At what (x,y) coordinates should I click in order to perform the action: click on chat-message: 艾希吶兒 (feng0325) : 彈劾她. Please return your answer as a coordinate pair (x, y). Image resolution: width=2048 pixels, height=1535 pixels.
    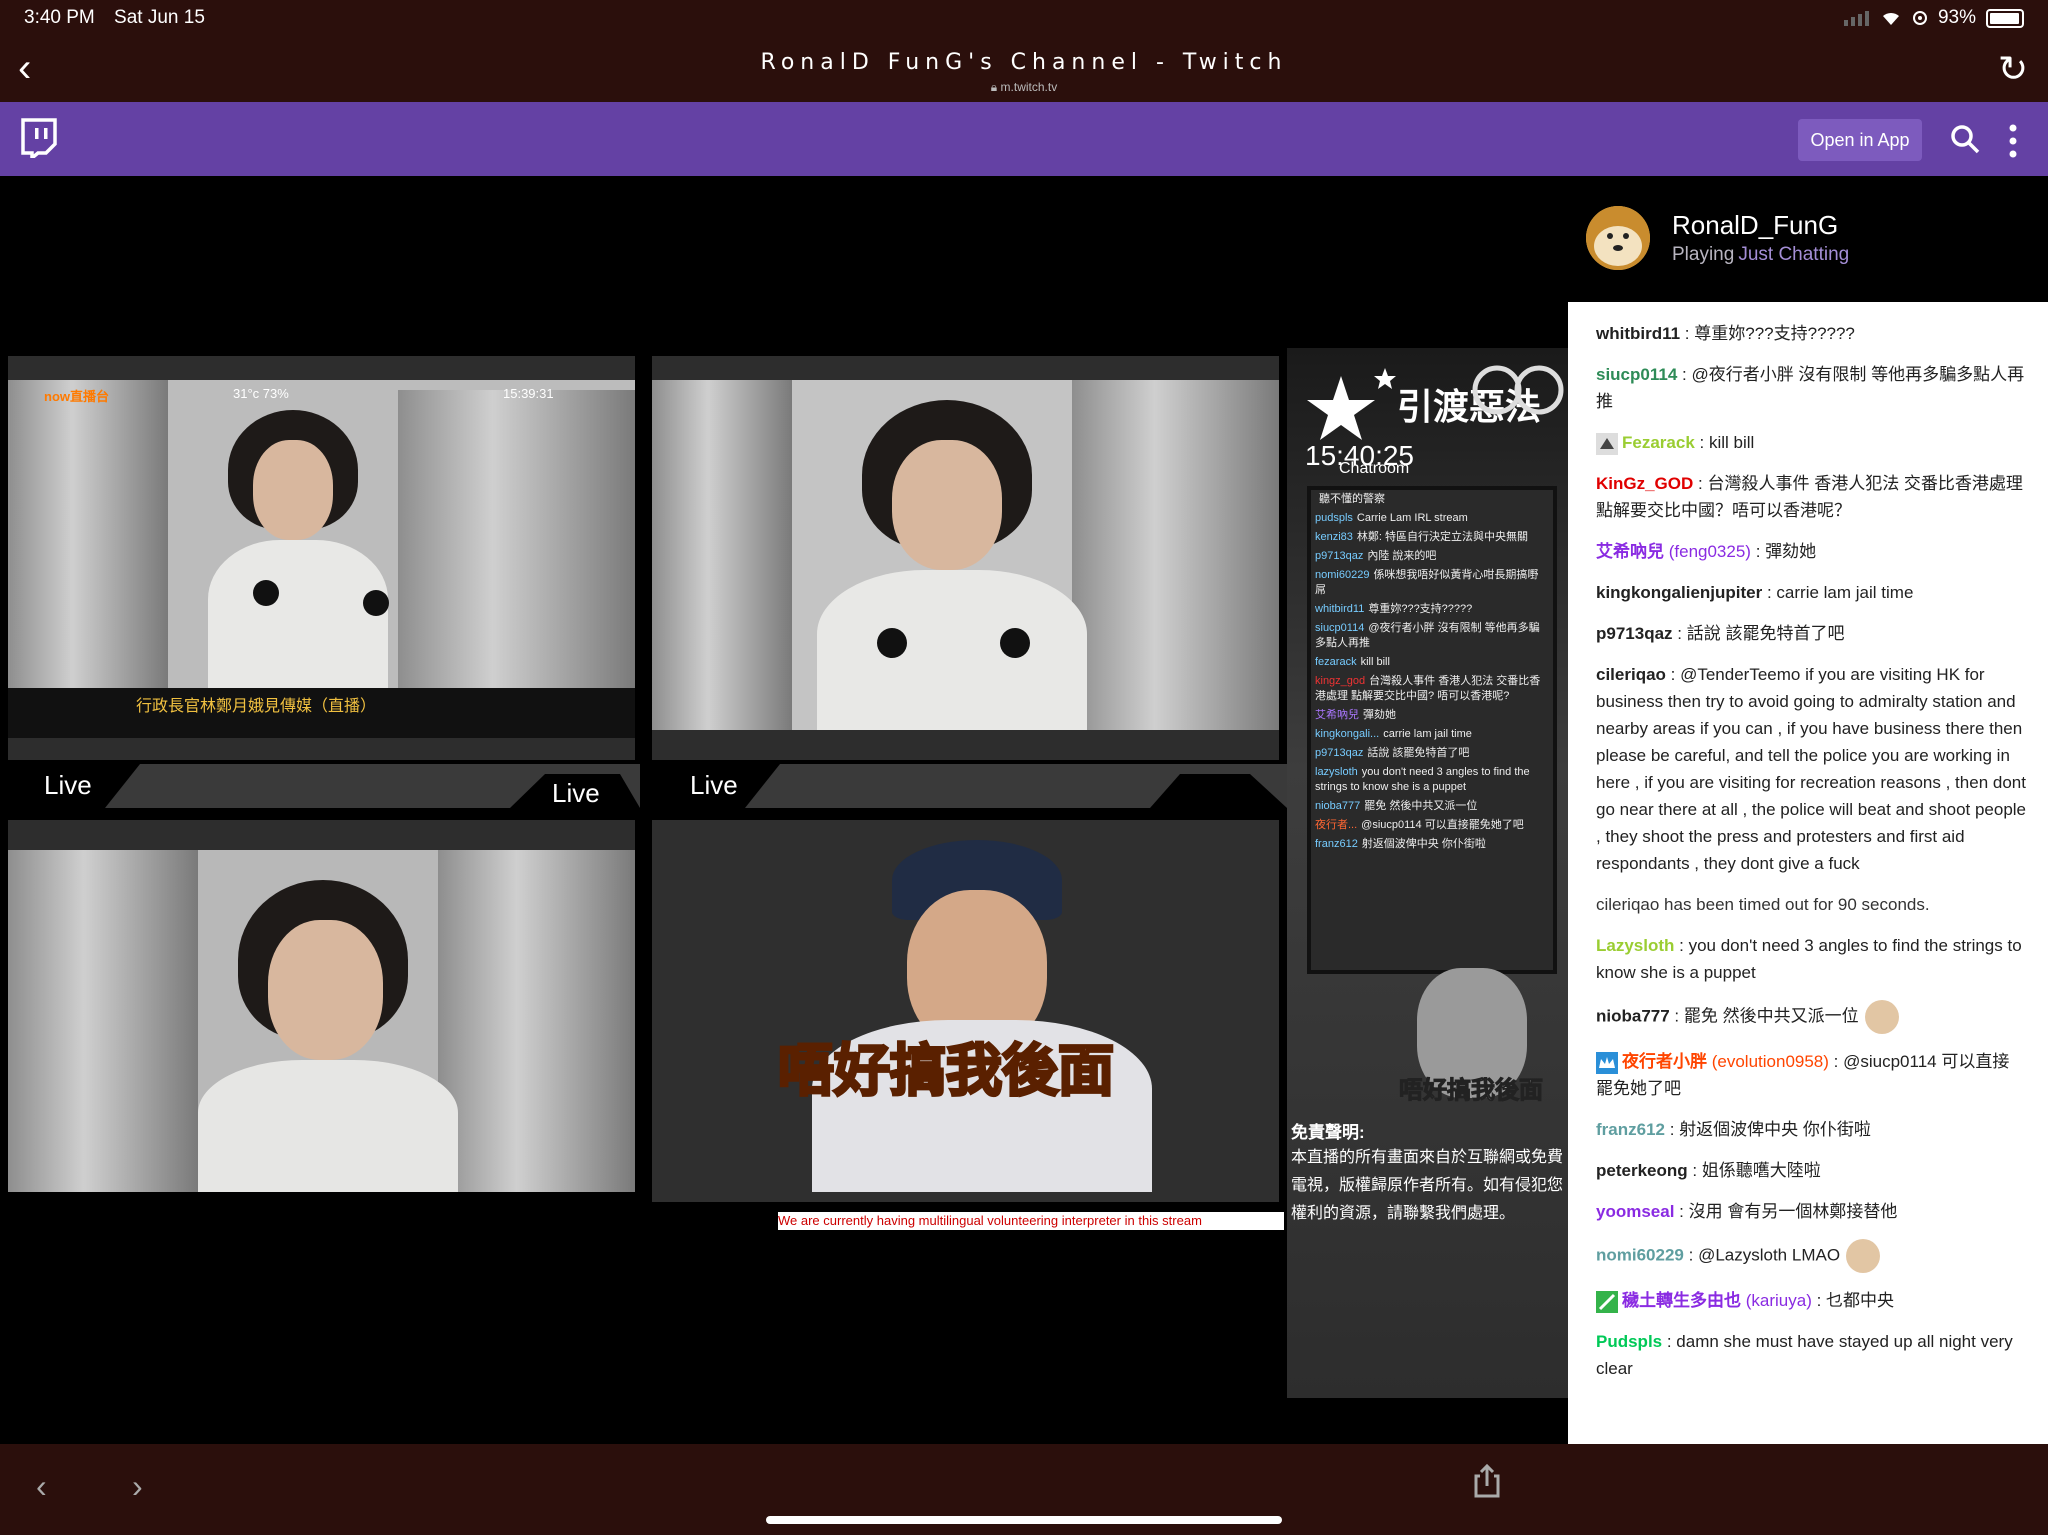
    Looking at the image, I should click on (1706, 551).